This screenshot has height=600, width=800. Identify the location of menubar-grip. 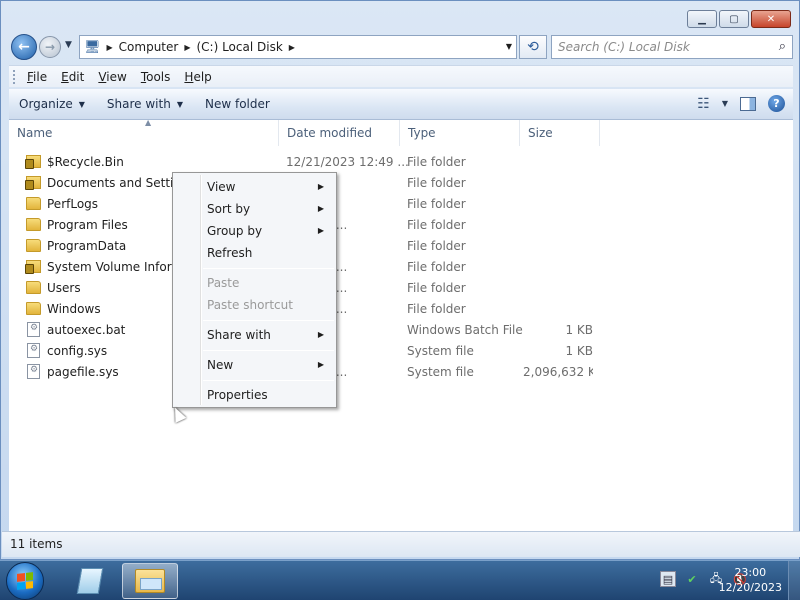
(14, 77).